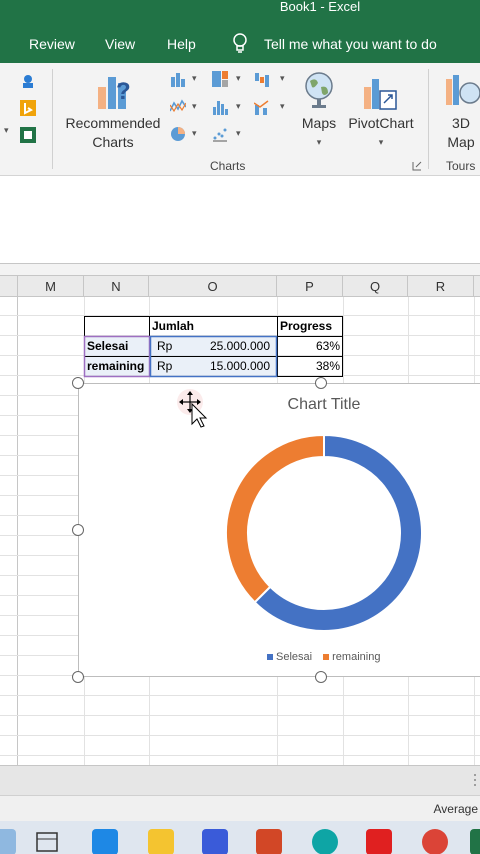 This screenshot has height=854, width=480. Describe the element at coordinates (458, 133) in the screenshot. I see `3d-map-button: 3D Map` at that location.